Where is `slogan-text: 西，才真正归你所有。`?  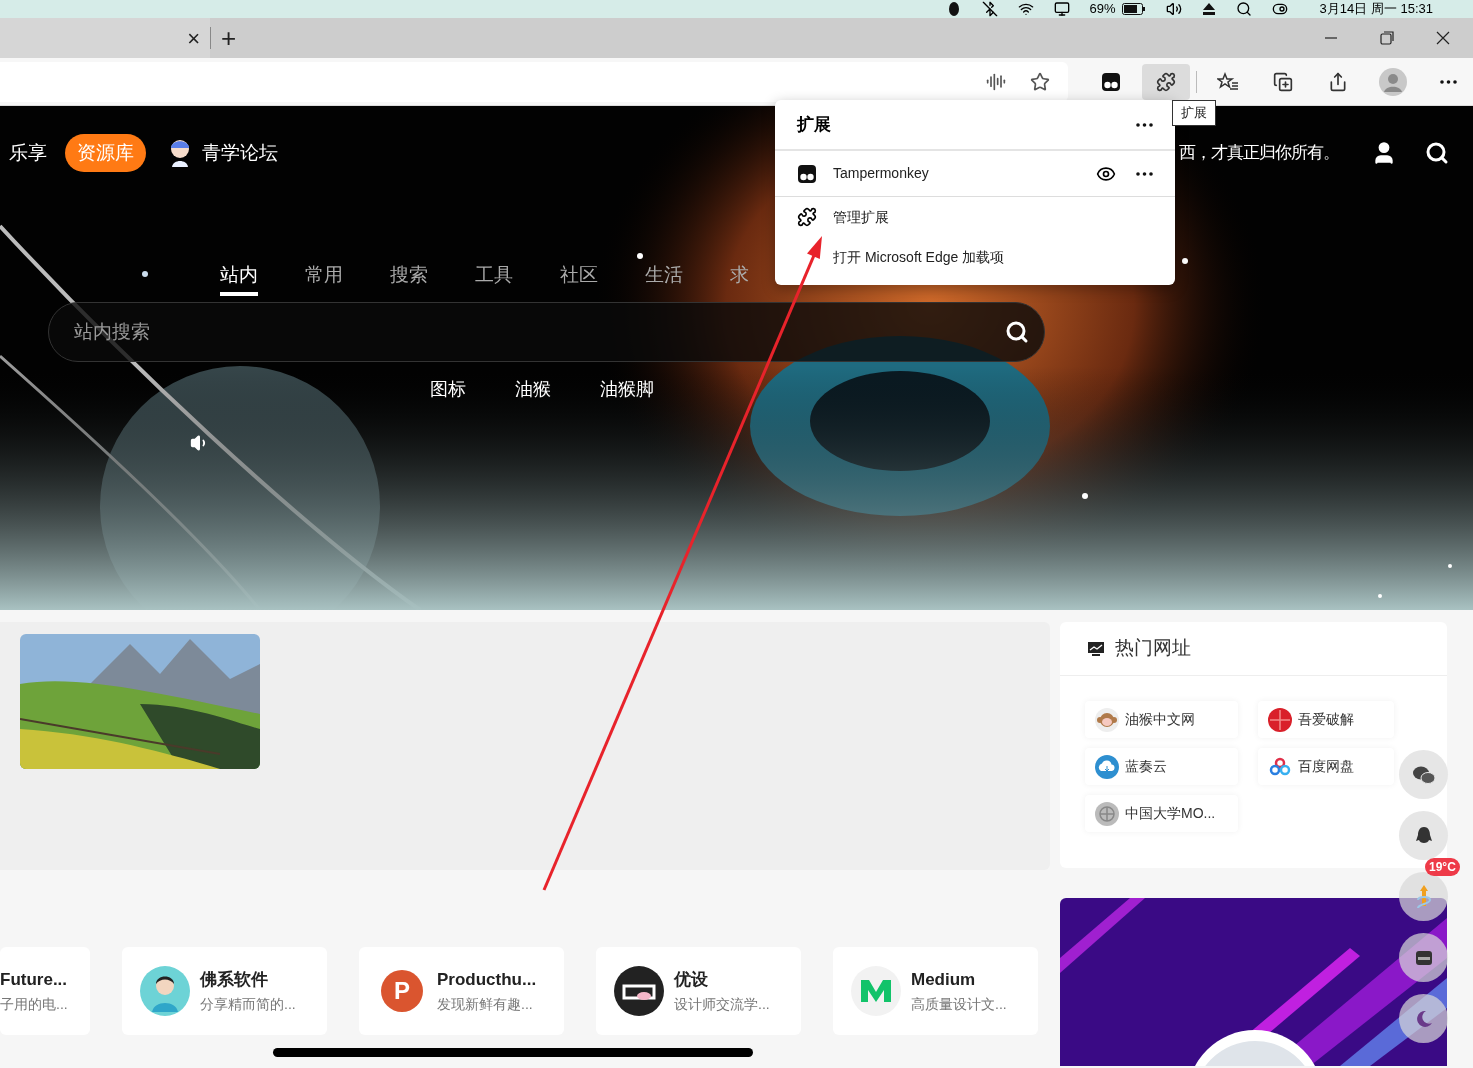 slogan-text: 西，才真正归你所有。 is located at coordinates (1259, 153).